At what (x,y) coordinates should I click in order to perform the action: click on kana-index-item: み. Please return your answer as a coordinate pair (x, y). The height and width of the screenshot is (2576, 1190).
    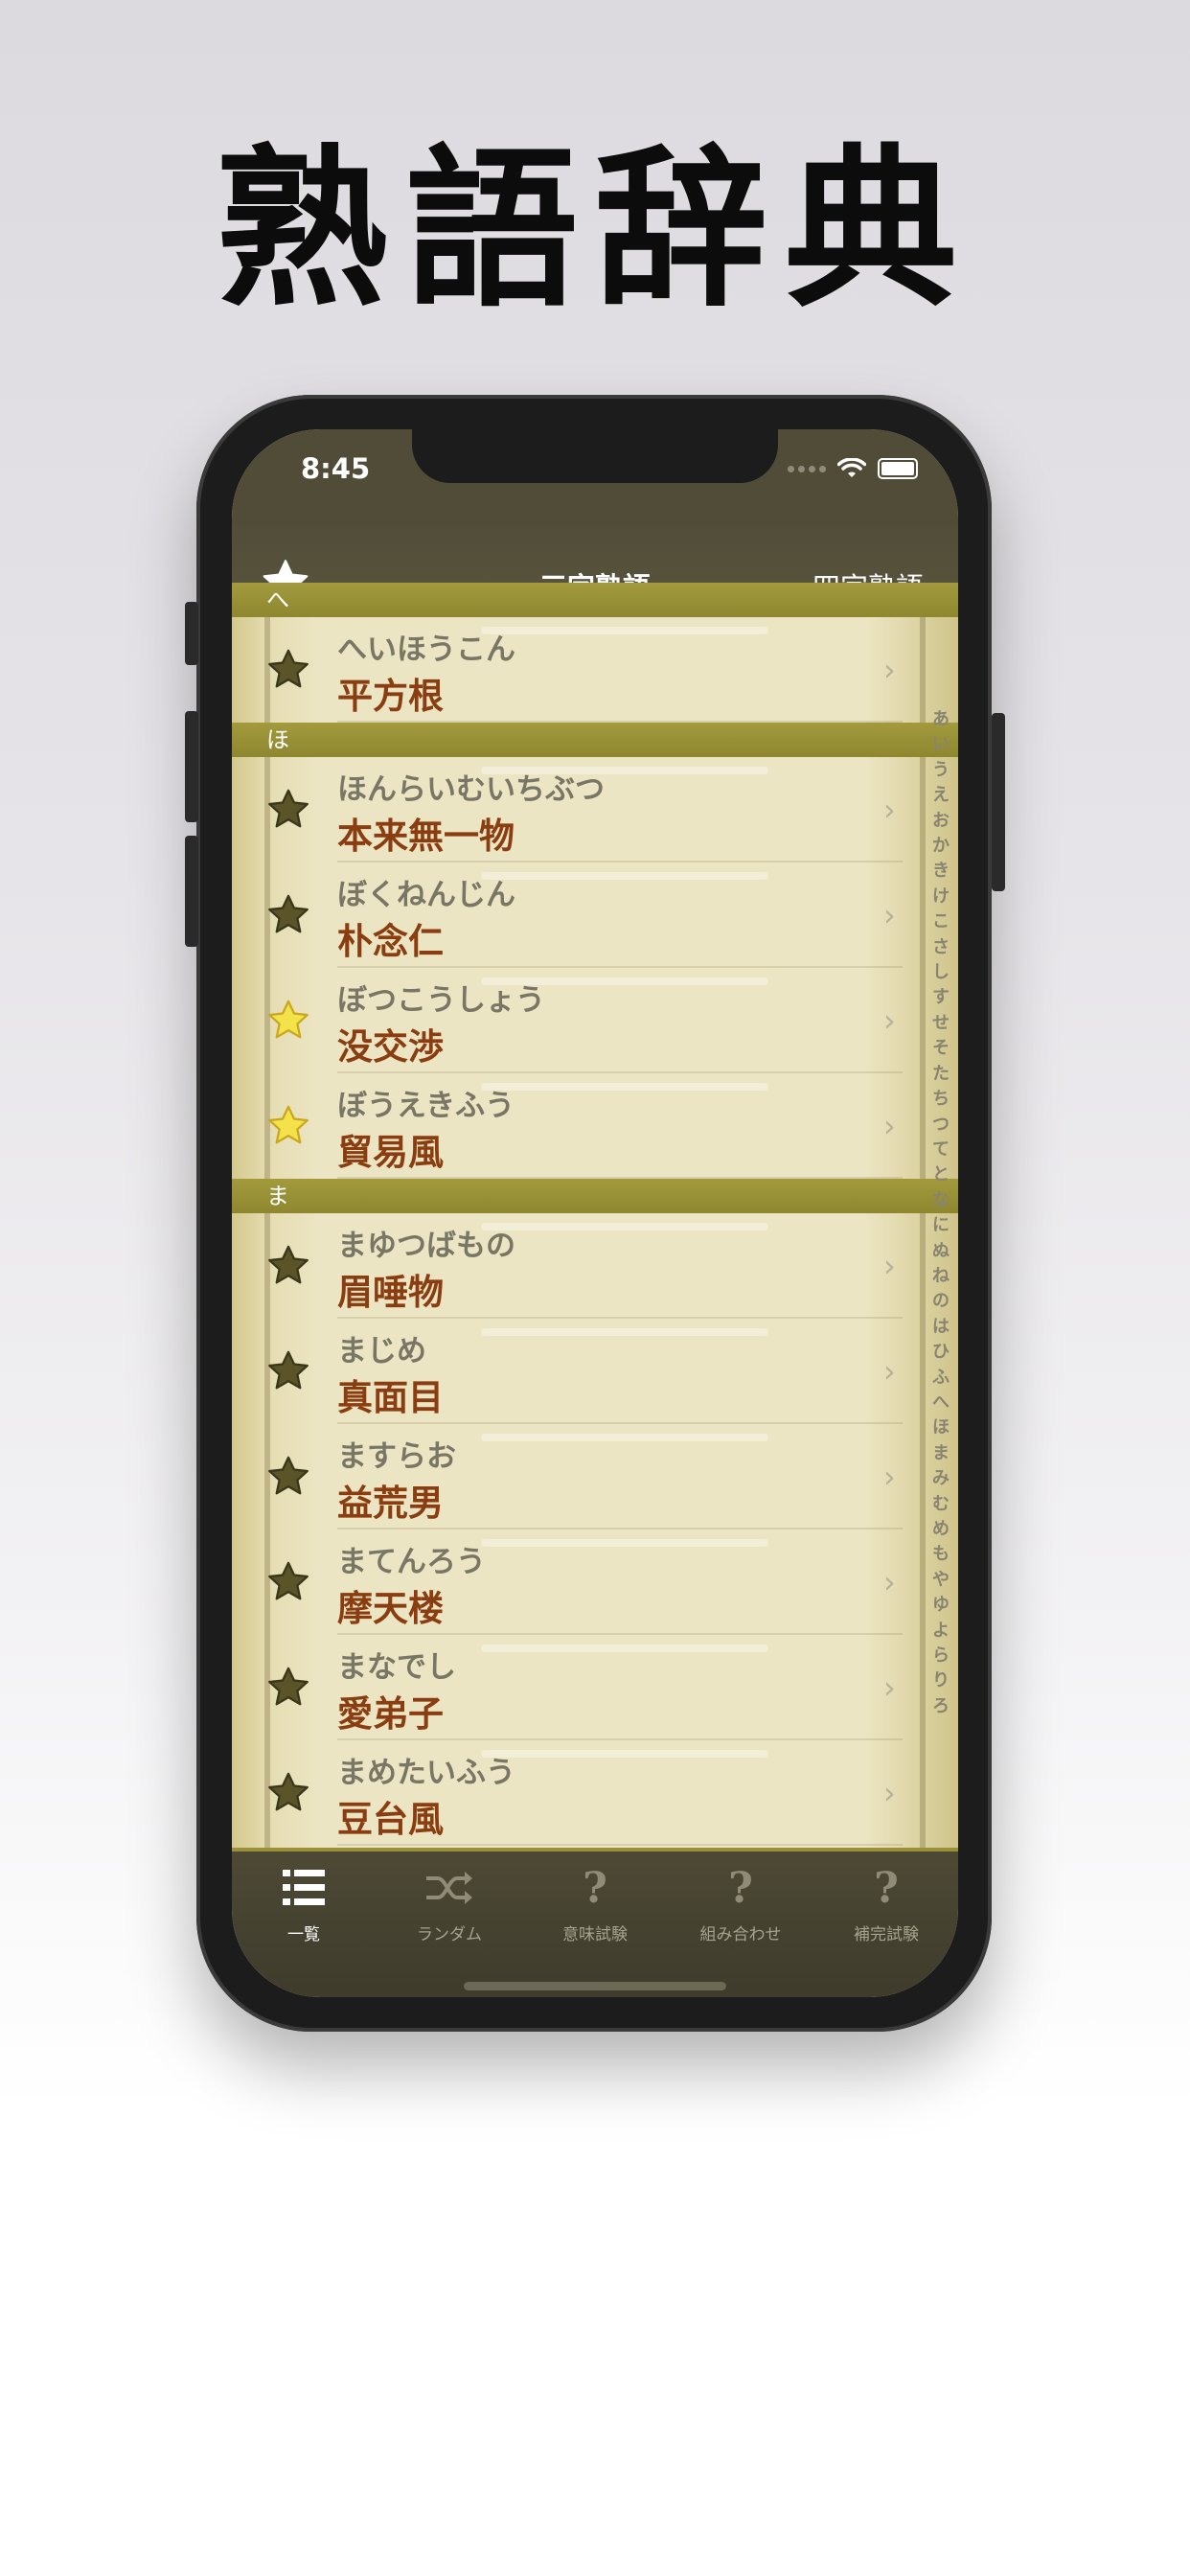
    Looking at the image, I should click on (941, 1479).